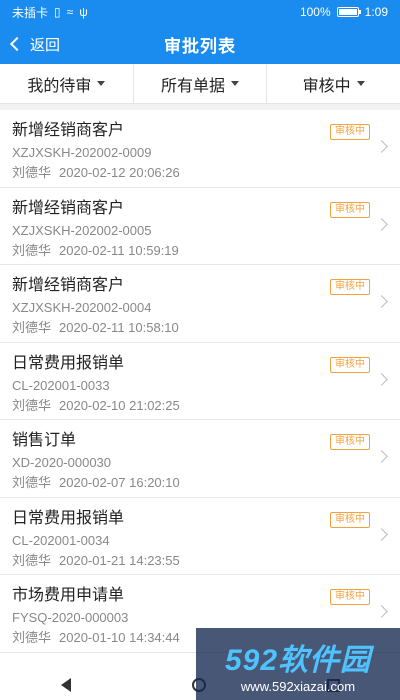  I want to click on filter-my-pending: 我的待审, so click(67, 83).